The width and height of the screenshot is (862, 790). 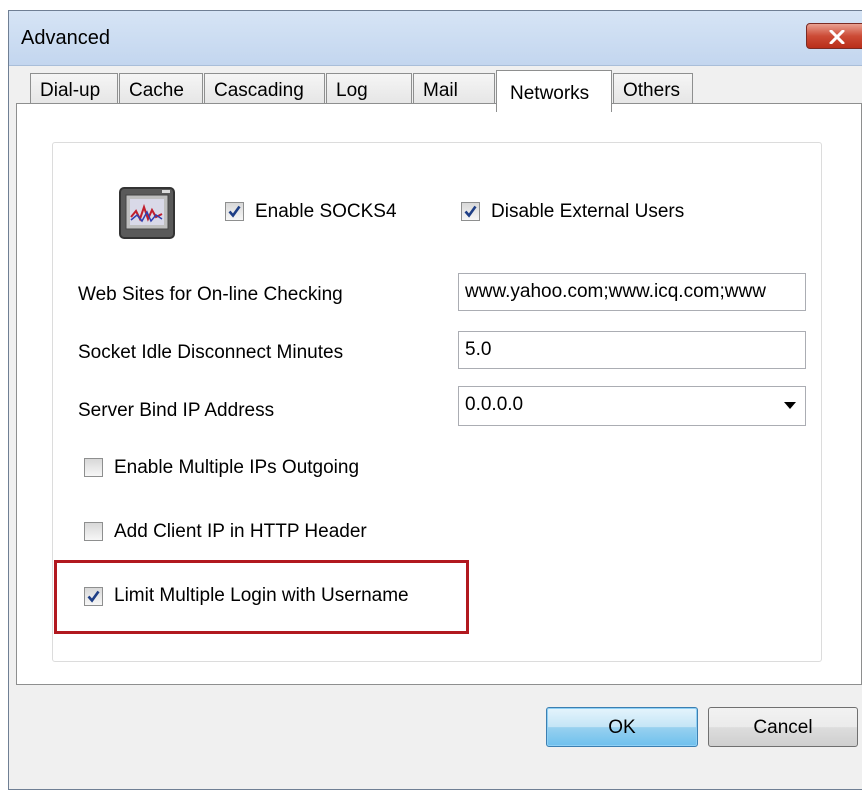 What do you see at coordinates (93, 531) in the screenshot?
I see `add-client-ip-checkbox` at bounding box center [93, 531].